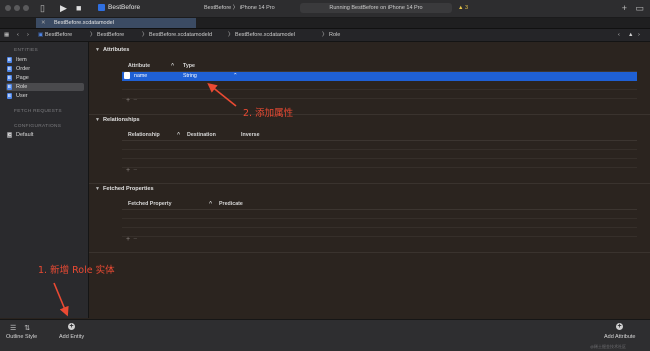 This screenshot has width=650, height=351. Describe the element at coordinates (22, 337) in the screenshot. I see `outline-style-label: Outline Style` at that location.